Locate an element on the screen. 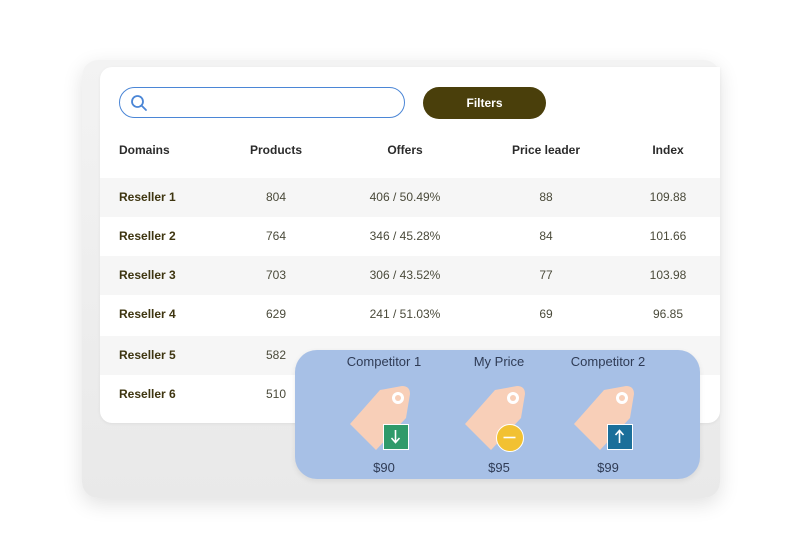 This screenshot has height=560, width=800. comparison-item-competitor-2: Competitor 2 $99 is located at coordinates (608, 414).